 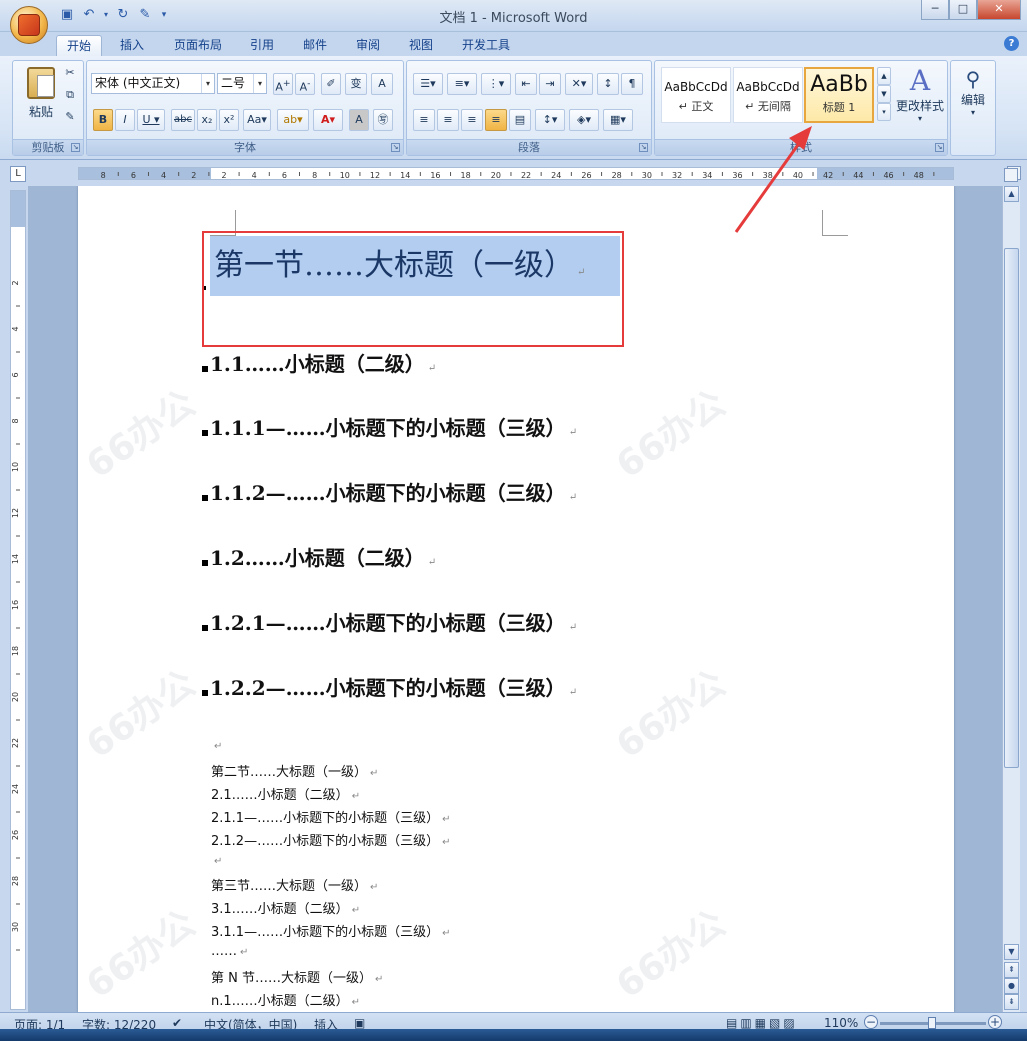 I want to click on heading-3: 1.2.2—……小标题下的小标题（三级） ↵, so click(x=393, y=686).